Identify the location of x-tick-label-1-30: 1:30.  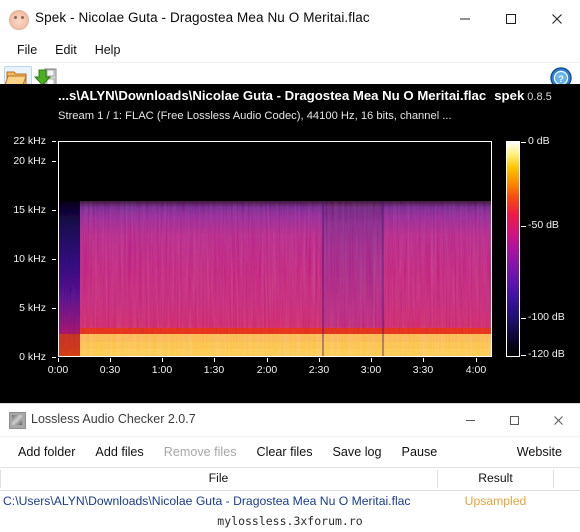
(214, 370).